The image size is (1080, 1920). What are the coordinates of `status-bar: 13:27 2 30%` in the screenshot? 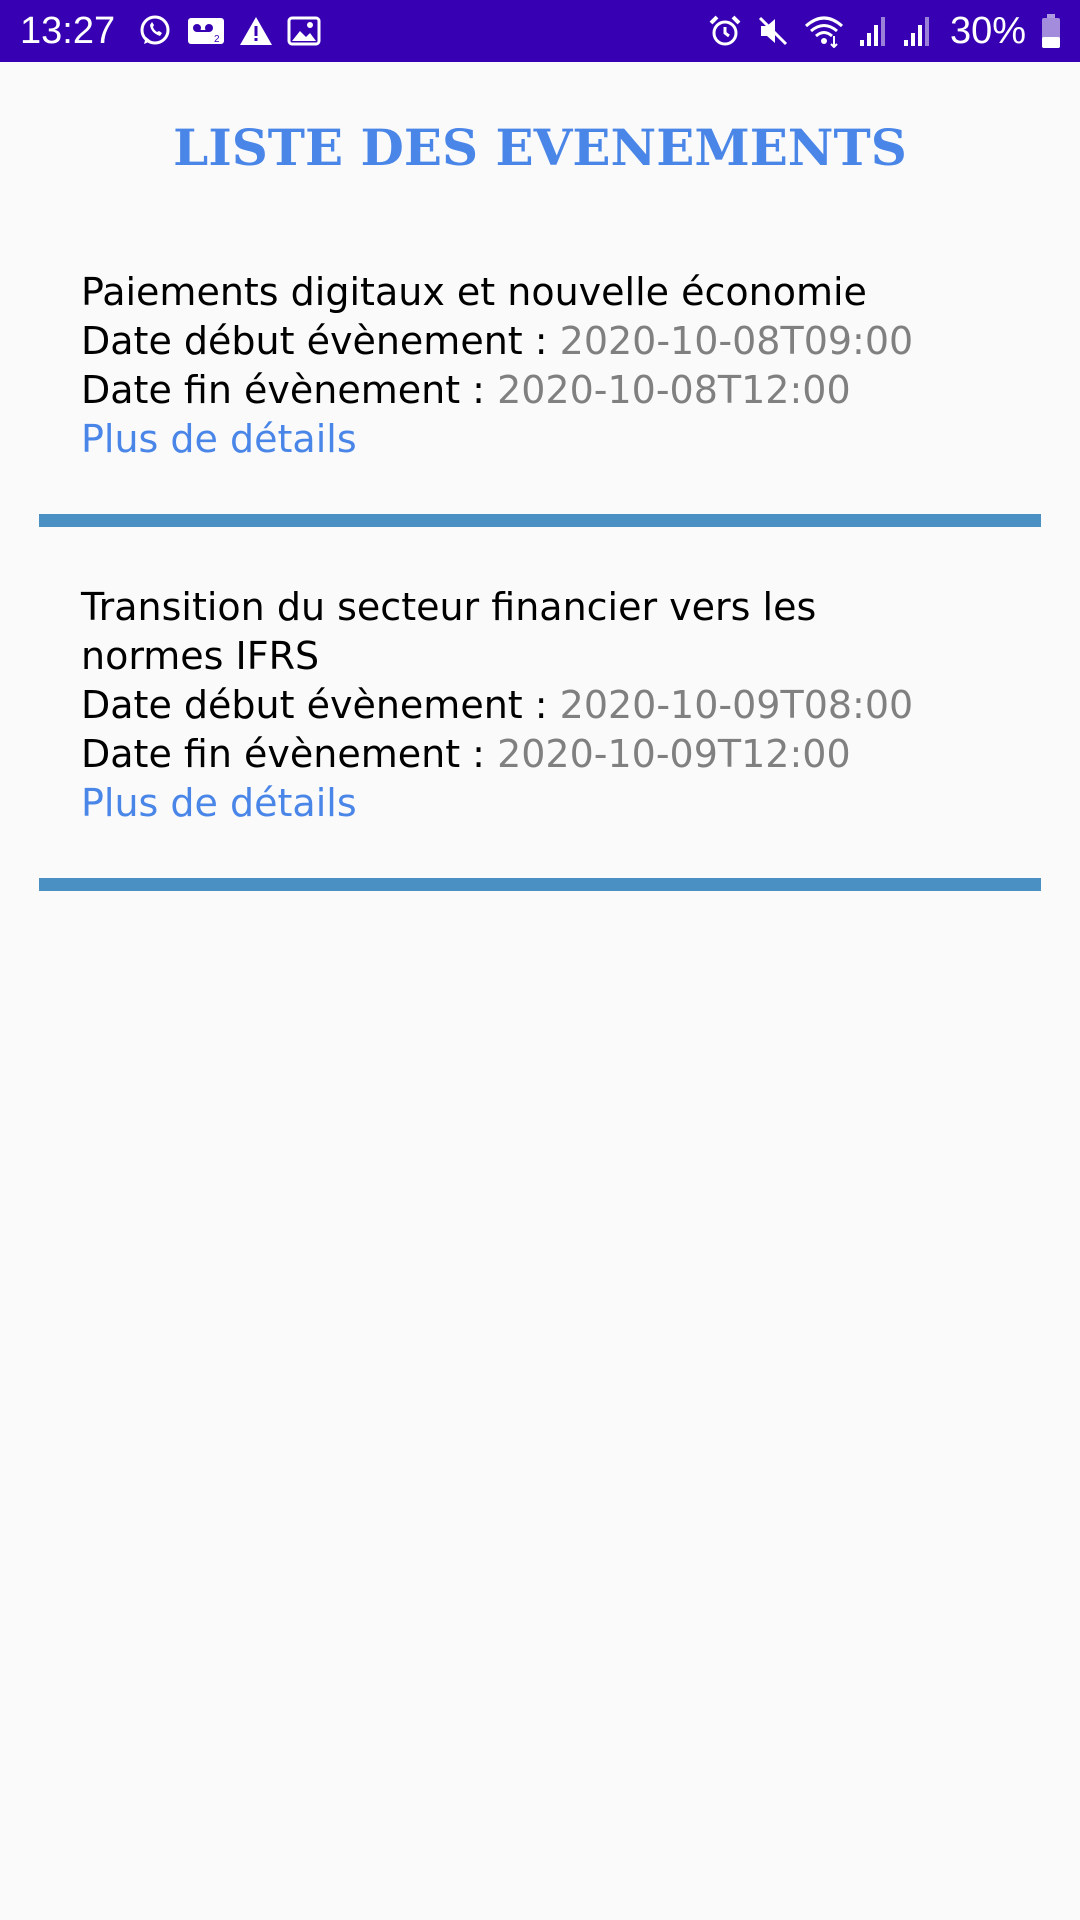 It's located at (540, 31).